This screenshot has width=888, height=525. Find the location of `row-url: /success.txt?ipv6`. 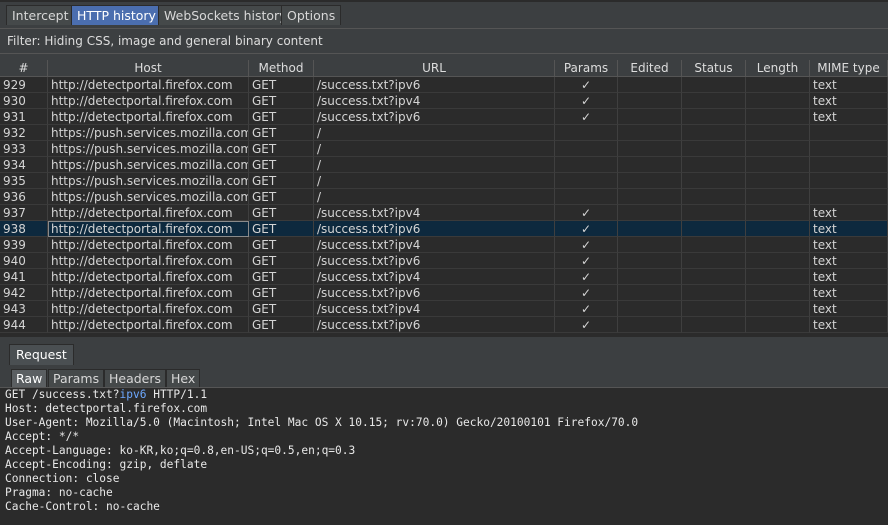

row-url: /success.txt?ipv6 is located at coordinates (434, 293).